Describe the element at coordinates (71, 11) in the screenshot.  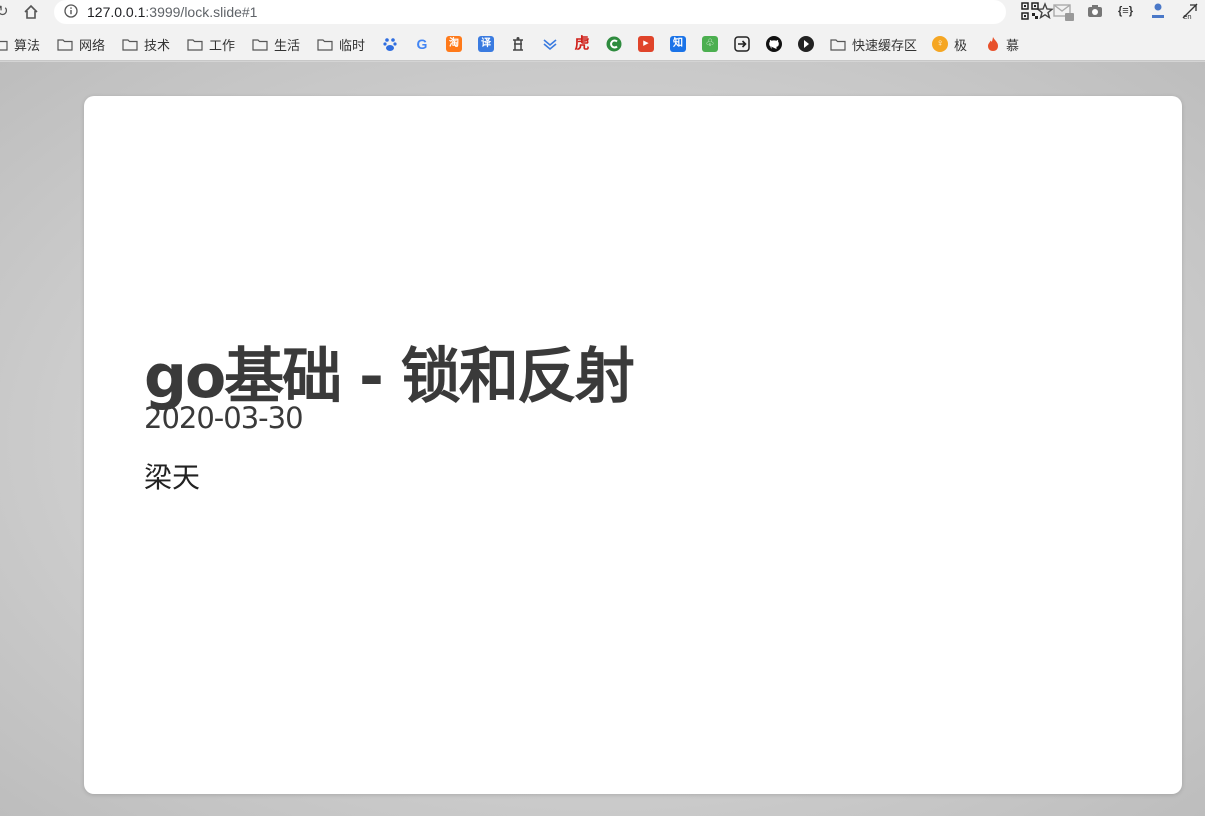
I see `info-icon` at that location.